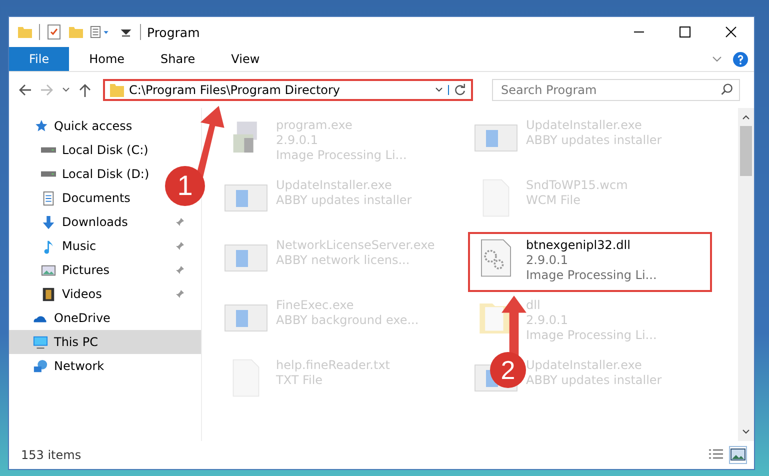 The image size is (769, 476). Describe the element at coordinates (685, 32) in the screenshot. I see `maximize-icon` at that location.